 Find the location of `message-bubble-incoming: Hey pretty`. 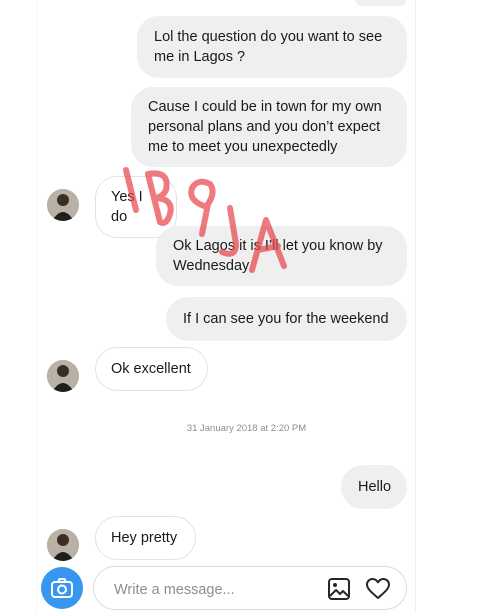

message-bubble-incoming: Hey pretty is located at coordinates (145, 538).